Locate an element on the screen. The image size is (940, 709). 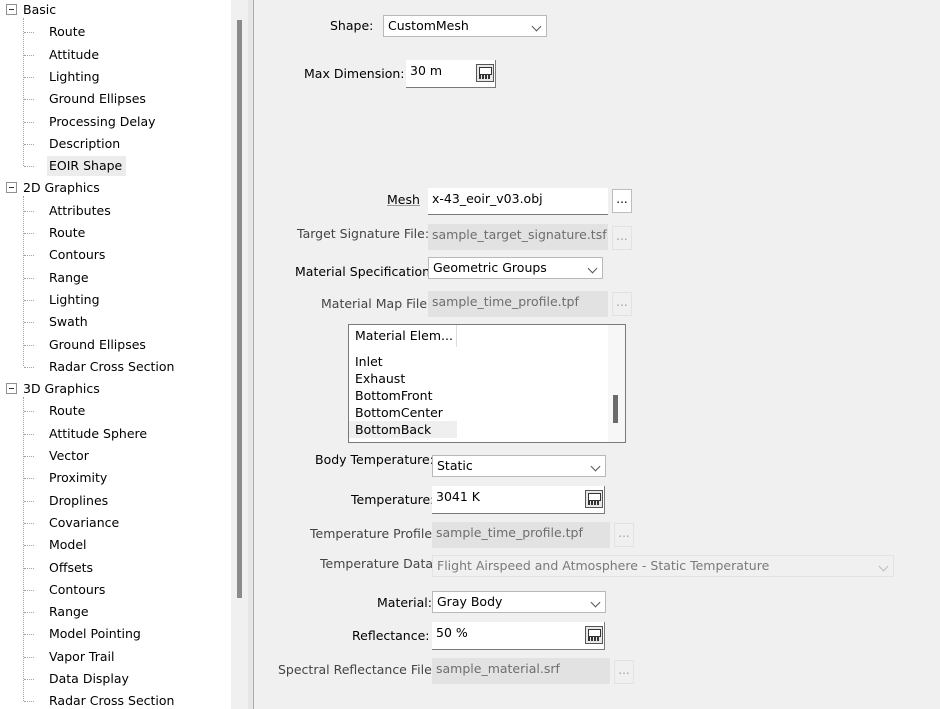
tree-item: Processing Delay is located at coordinates (115, 122).